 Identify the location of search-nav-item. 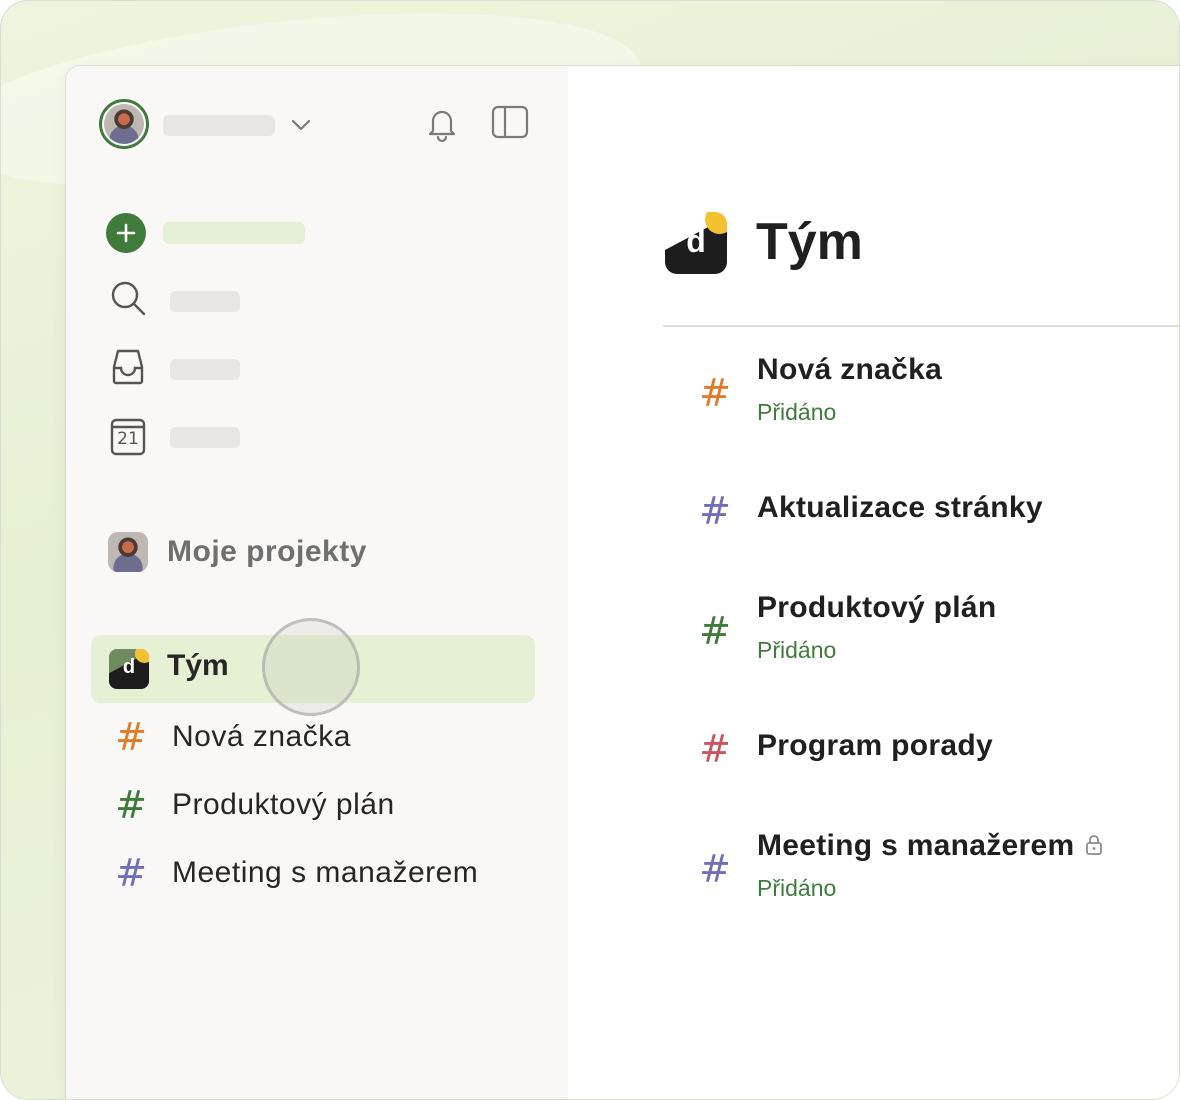
(173, 301).